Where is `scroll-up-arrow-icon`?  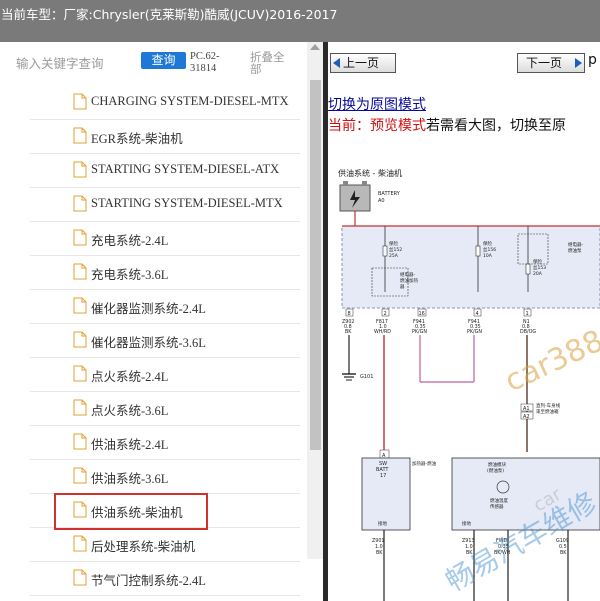
scroll-up-arrow-icon is located at coordinates (315, 47).